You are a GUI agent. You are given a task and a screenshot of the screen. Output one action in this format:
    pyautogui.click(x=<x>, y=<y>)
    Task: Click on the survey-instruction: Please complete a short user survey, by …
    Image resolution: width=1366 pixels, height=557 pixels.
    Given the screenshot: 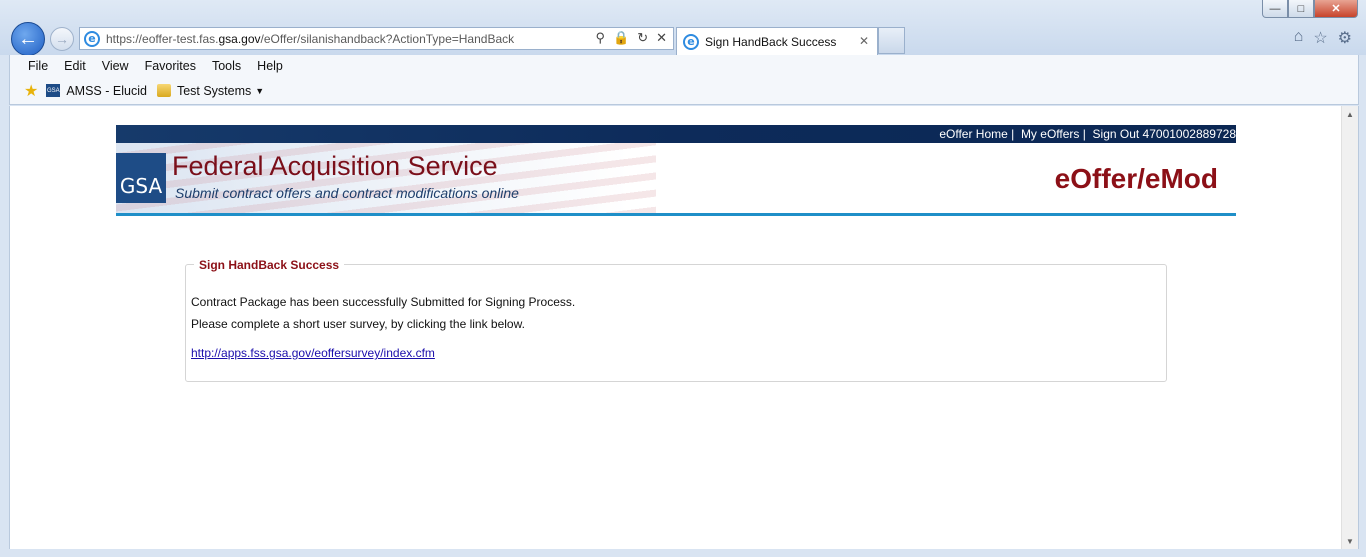 What is the action you would take?
    pyautogui.click(x=358, y=324)
    